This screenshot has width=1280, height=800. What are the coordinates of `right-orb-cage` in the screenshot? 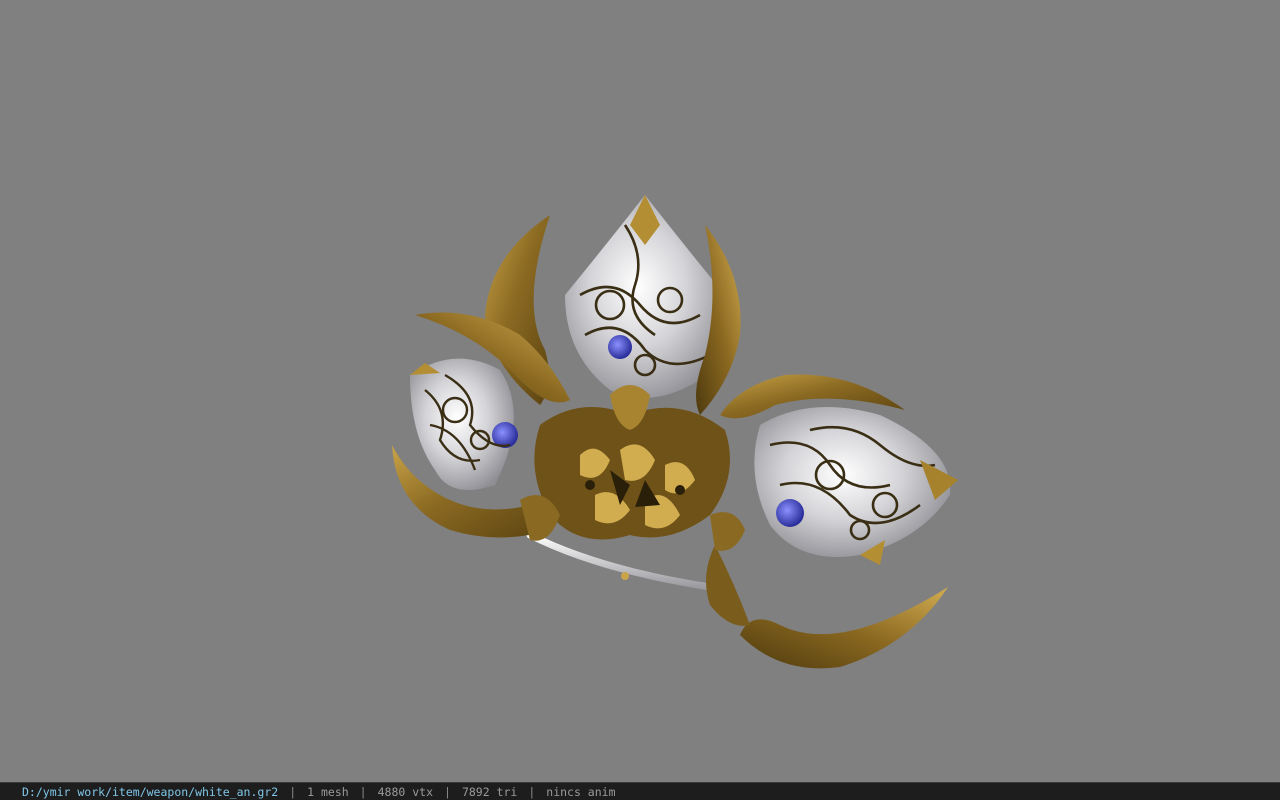 It's located at (856, 486).